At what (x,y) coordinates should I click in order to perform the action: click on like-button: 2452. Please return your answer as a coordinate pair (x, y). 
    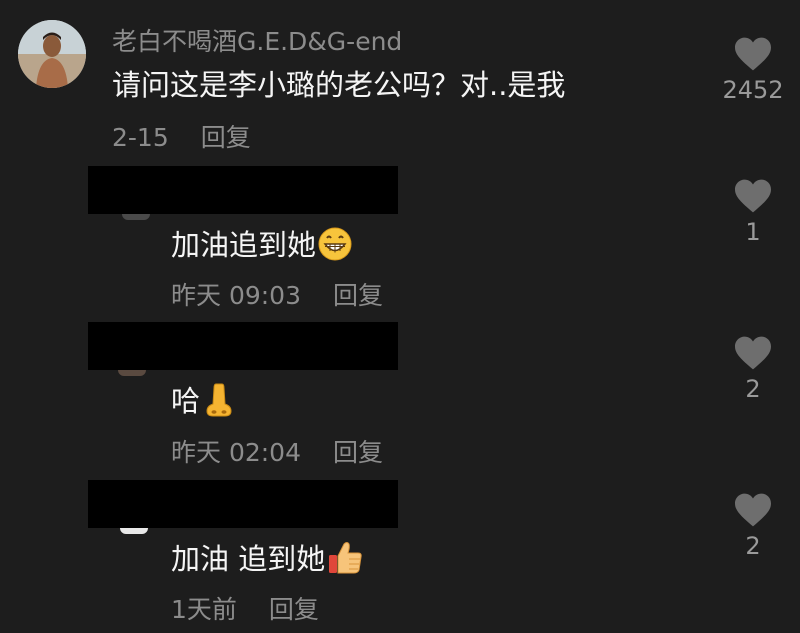
    Looking at the image, I should click on (753, 70).